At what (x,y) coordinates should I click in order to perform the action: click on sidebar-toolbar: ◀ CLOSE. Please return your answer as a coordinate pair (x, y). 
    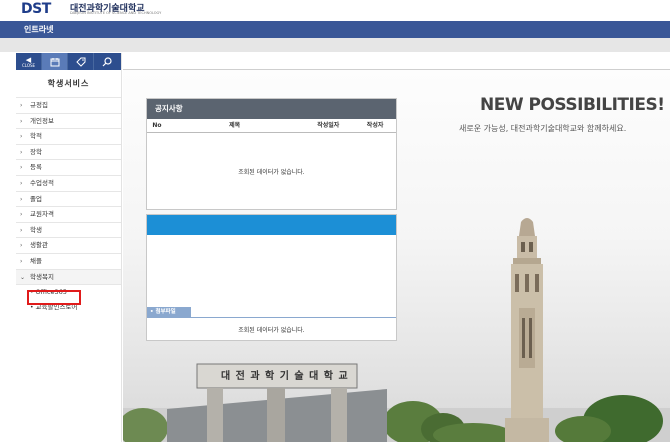
    Looking at the image, I should click on (68, 61).